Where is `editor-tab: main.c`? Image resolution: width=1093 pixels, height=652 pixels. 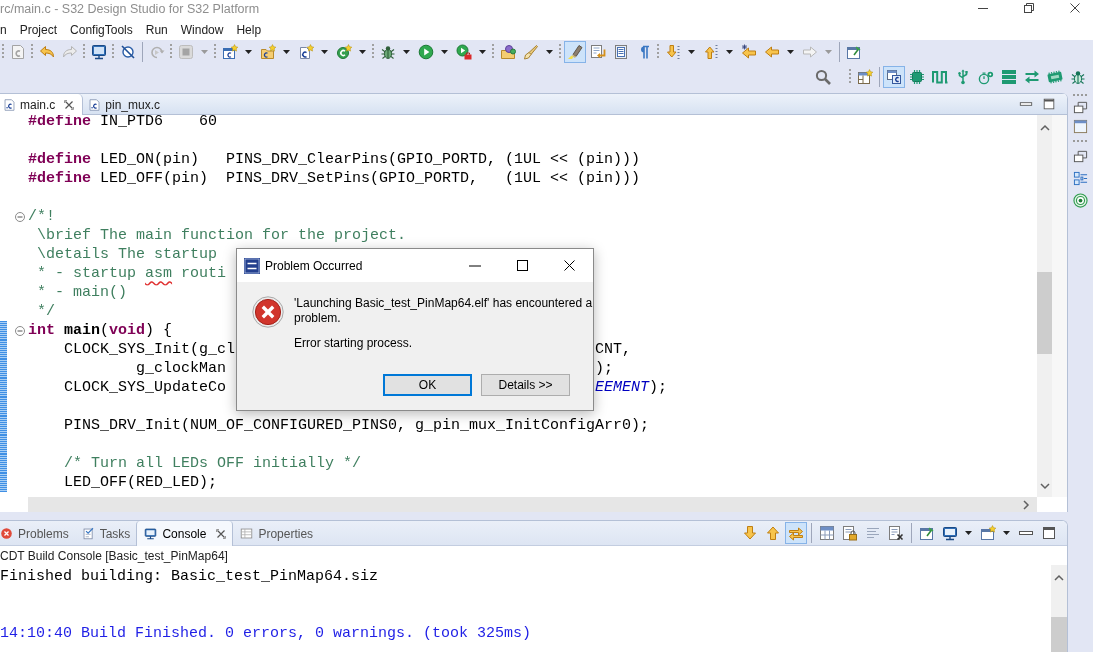 editor-tab: main.c is located at coordinates (42, 104).